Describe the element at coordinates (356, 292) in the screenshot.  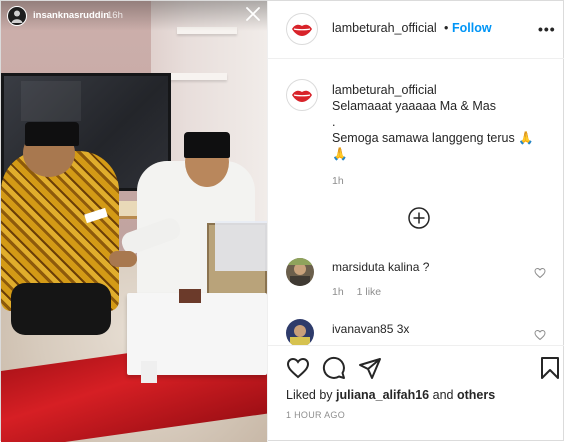
I see `comment-meta: 1h 1 like` at that location.